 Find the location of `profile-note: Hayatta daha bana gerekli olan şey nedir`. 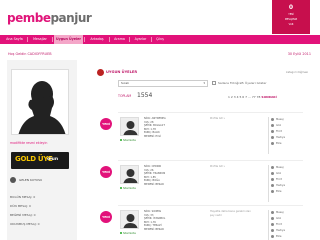

profile-note: Hayatta daha bana gerekli olan şey nedir is located at coordinates (232, 213).